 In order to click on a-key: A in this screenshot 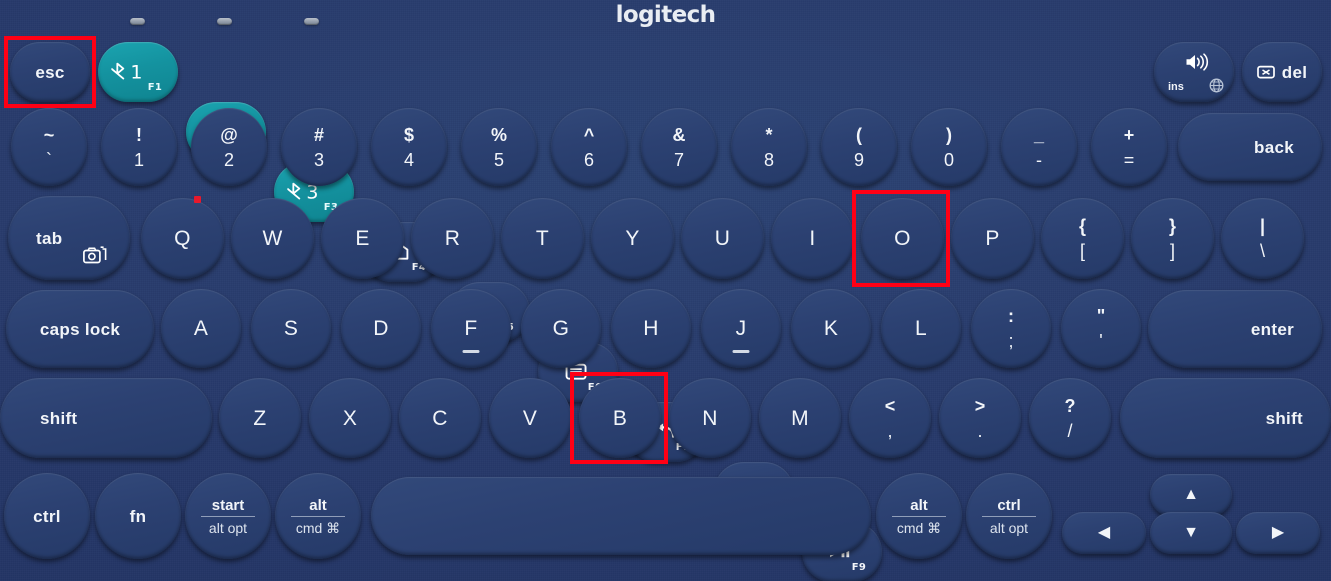, I will do `click(201, 328)`.